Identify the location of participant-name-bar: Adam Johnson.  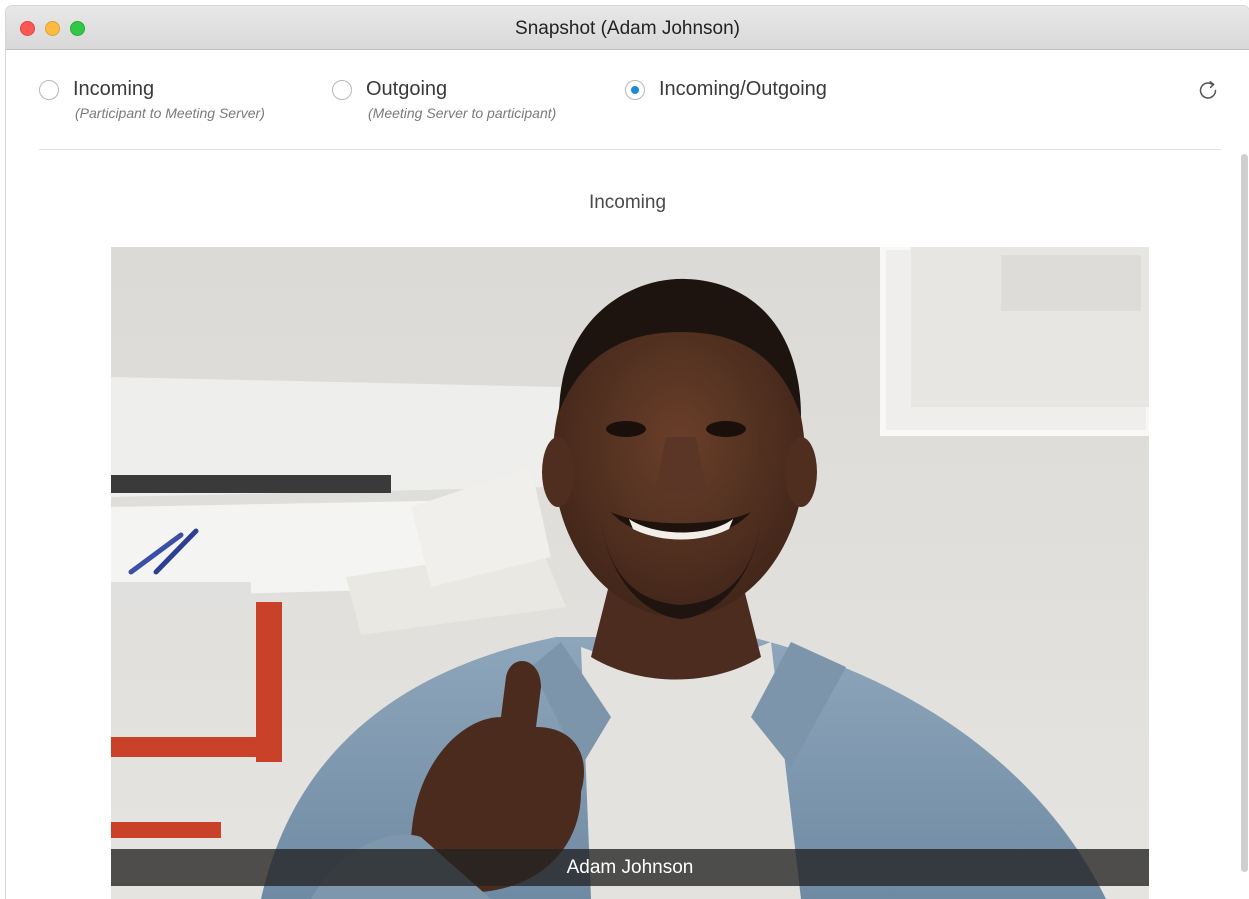
(630, 867).